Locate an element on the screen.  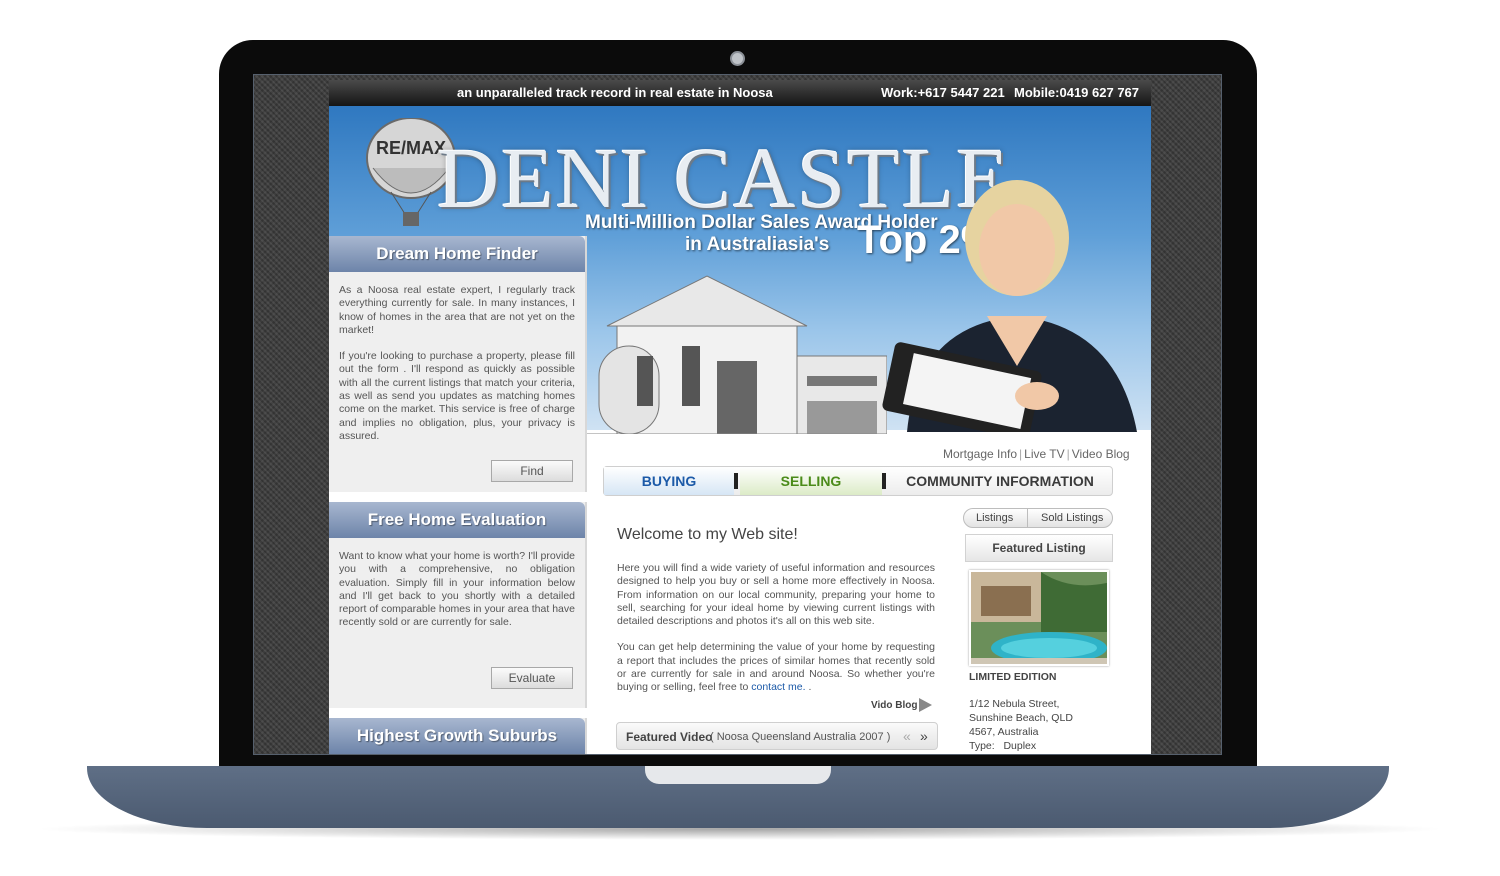
listing-tabs: Listings Sold Listings is located at coordinates (1038, 518).